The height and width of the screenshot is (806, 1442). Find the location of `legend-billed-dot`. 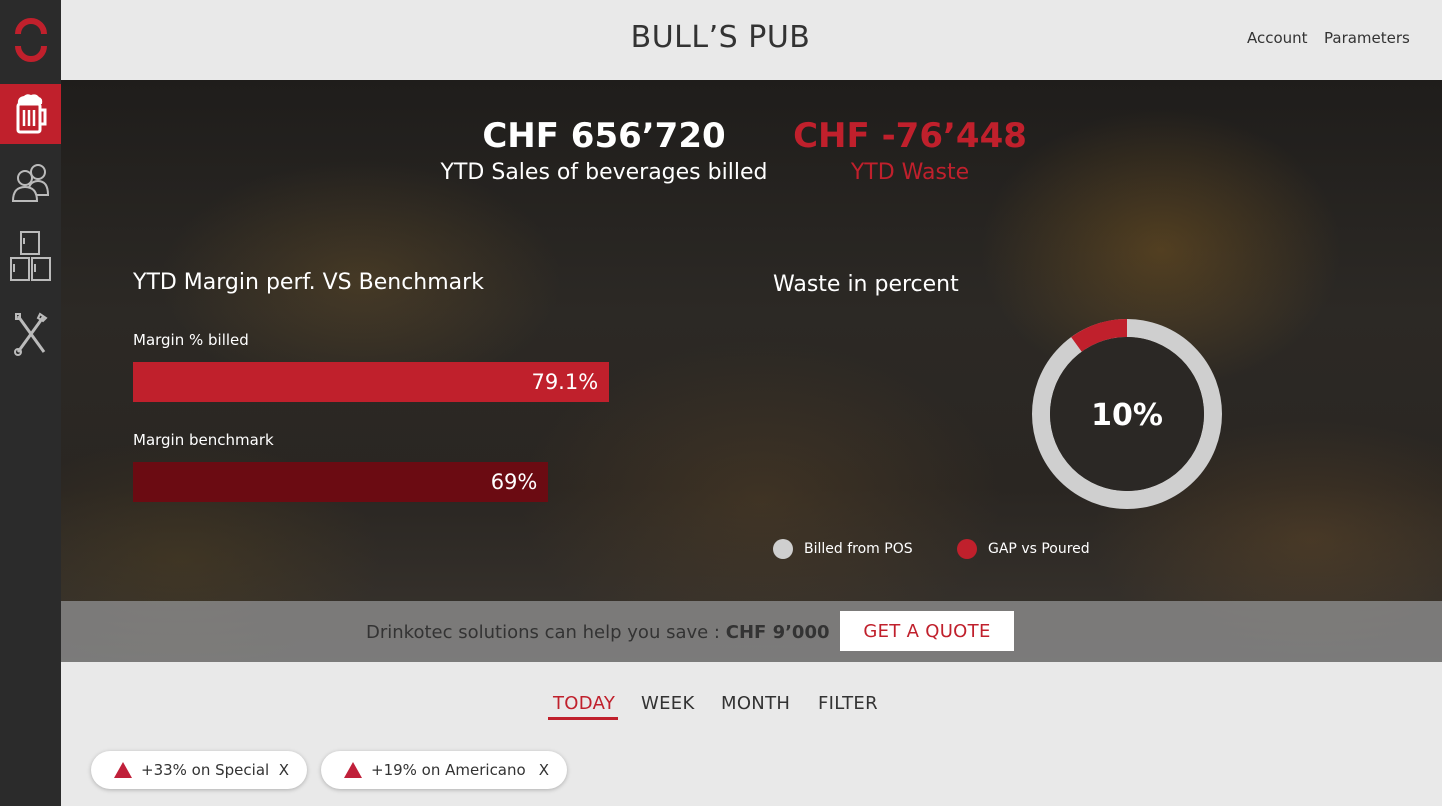

legend-billed-dot is located at coordinates (783, 549).